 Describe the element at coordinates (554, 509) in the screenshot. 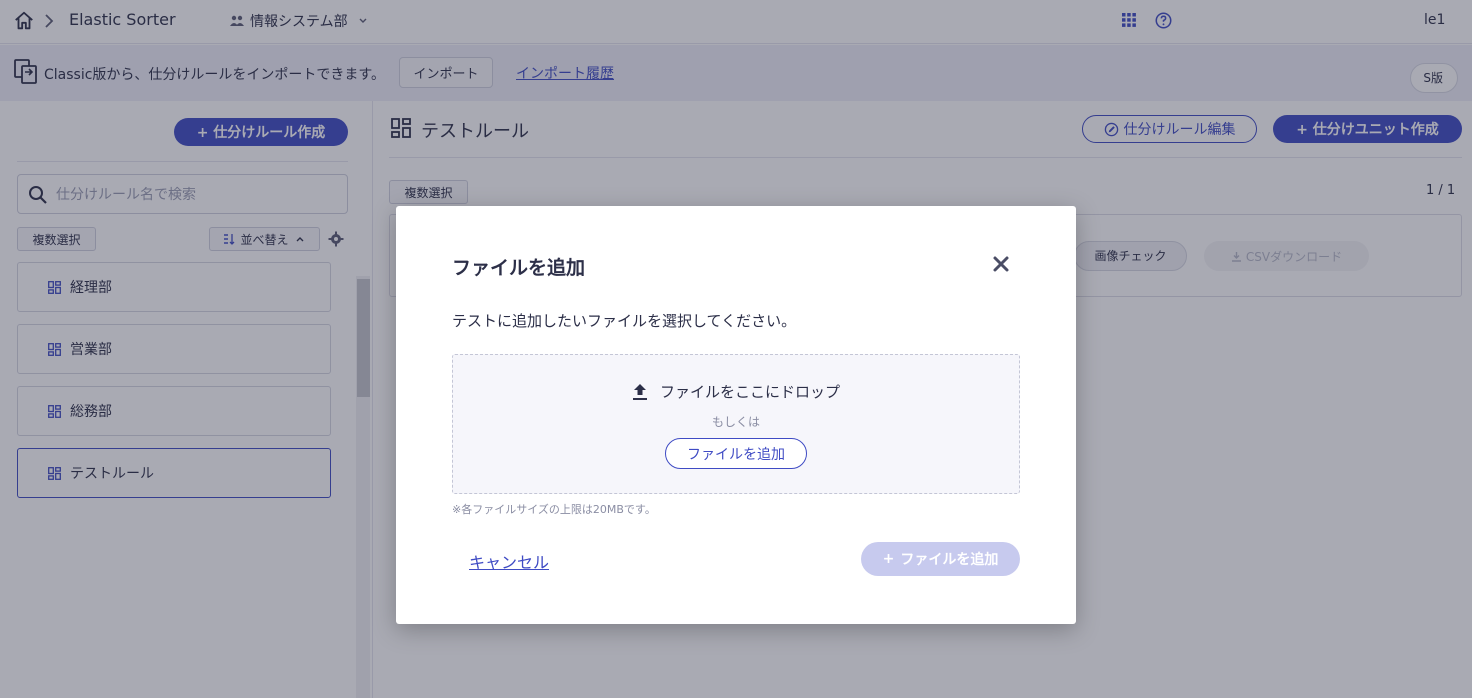

I see `file-size-note: ※各ファイルサイズの上限は20MBです。` at that location.